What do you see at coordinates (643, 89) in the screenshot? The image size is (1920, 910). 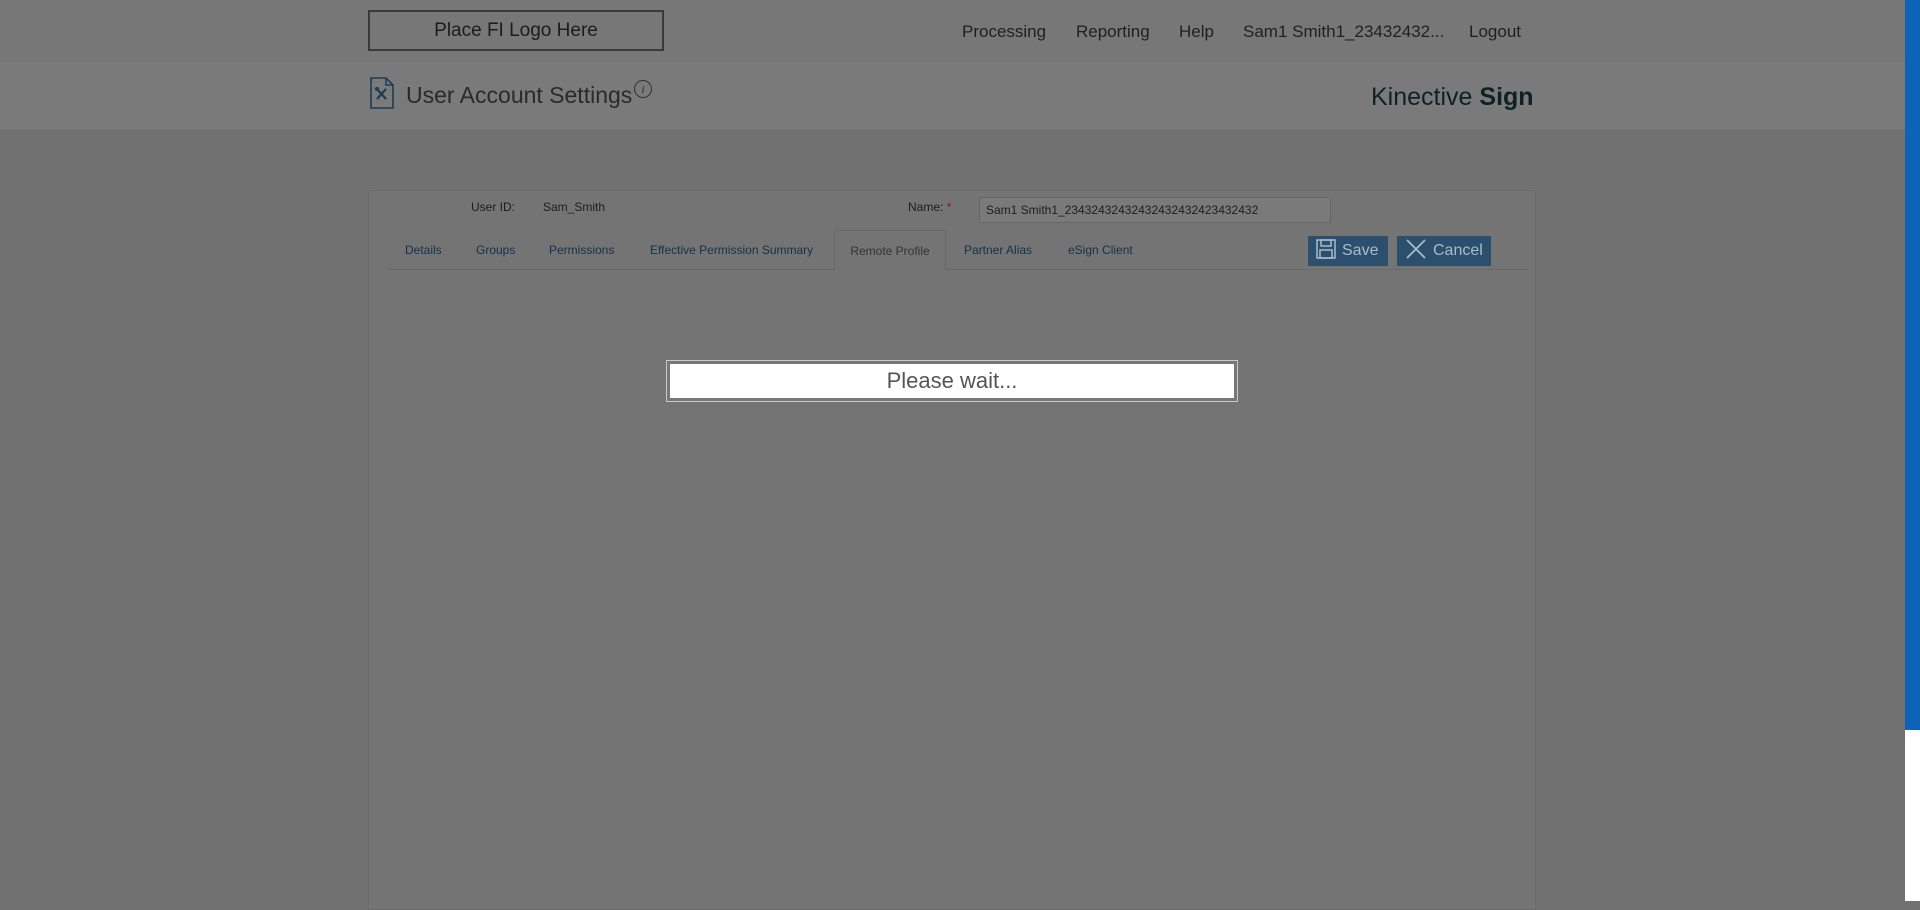 I see `info-icon: i` at bounding box center [643, 89].